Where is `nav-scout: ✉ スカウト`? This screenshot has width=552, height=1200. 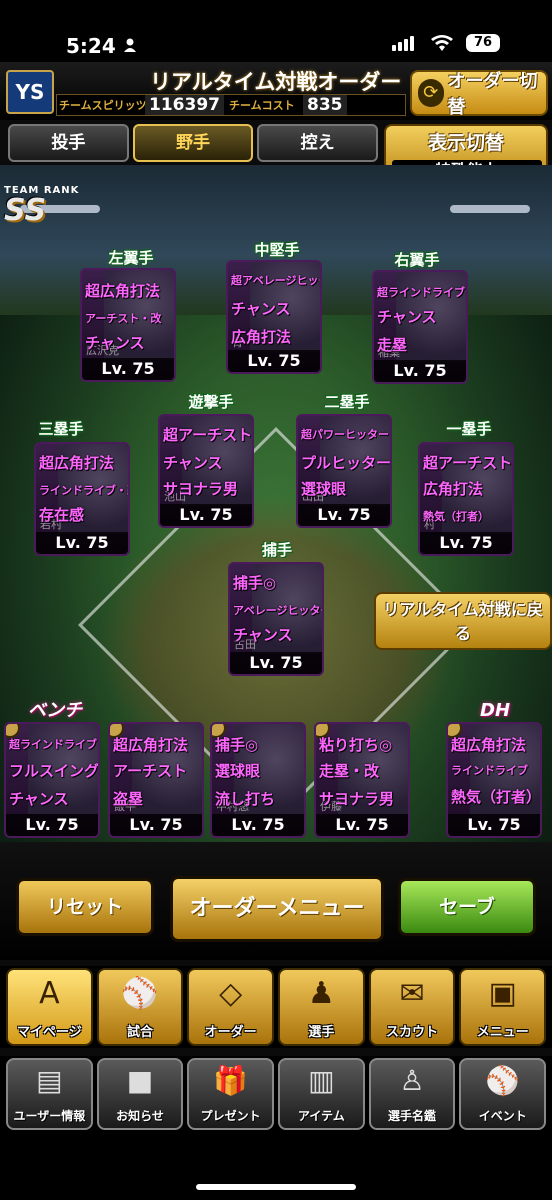
nav-scout: ✉ スカウト is located at coordinates (412, 1007).